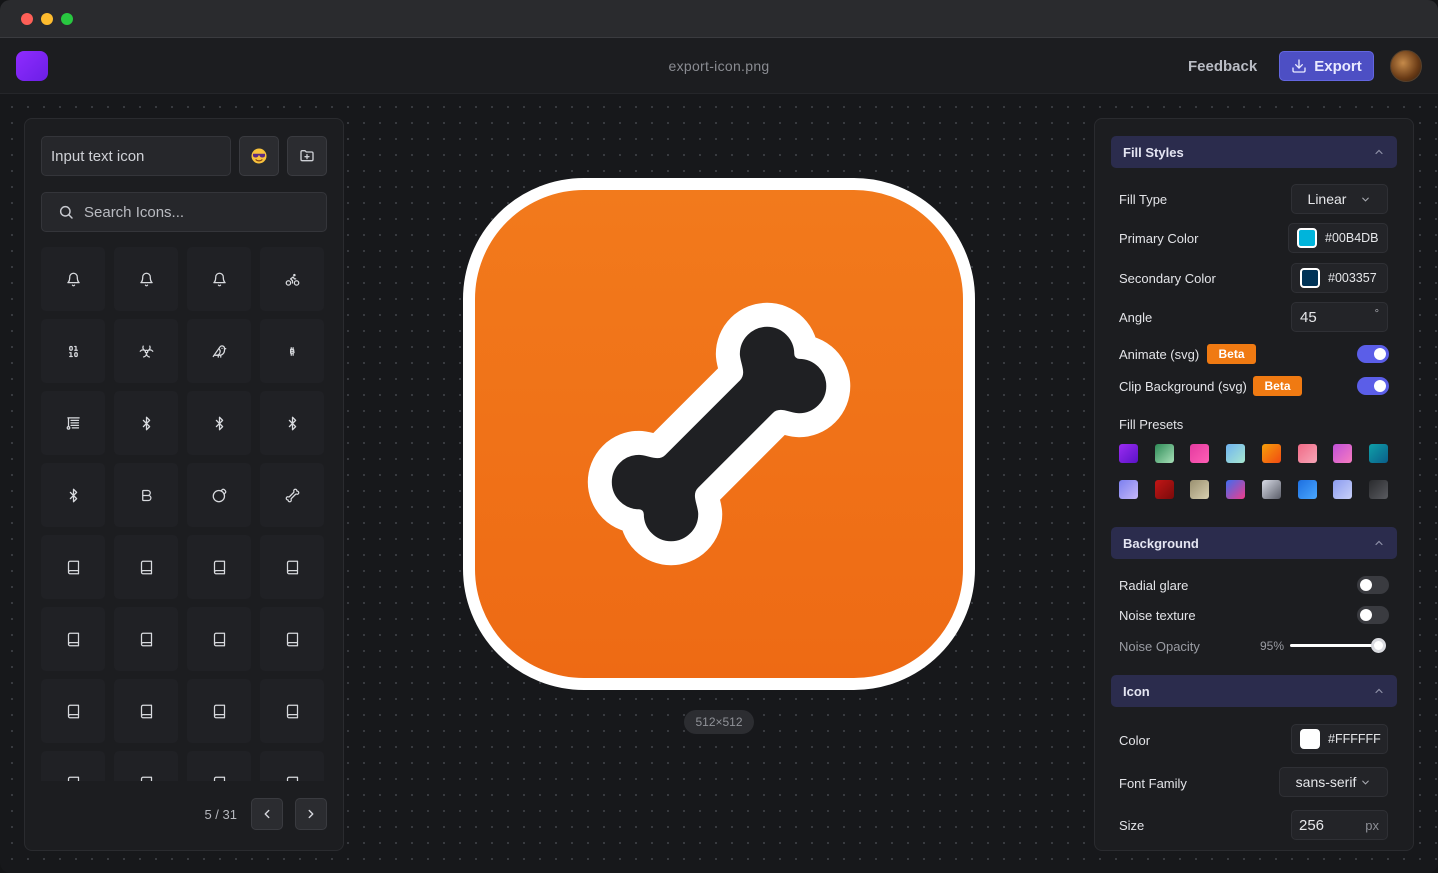 This screenshot has width=1438, height=873. What do you see at coordinates (1406, 66) in the screenshot?
I see `avatar` at bounding box center [1406, 66].